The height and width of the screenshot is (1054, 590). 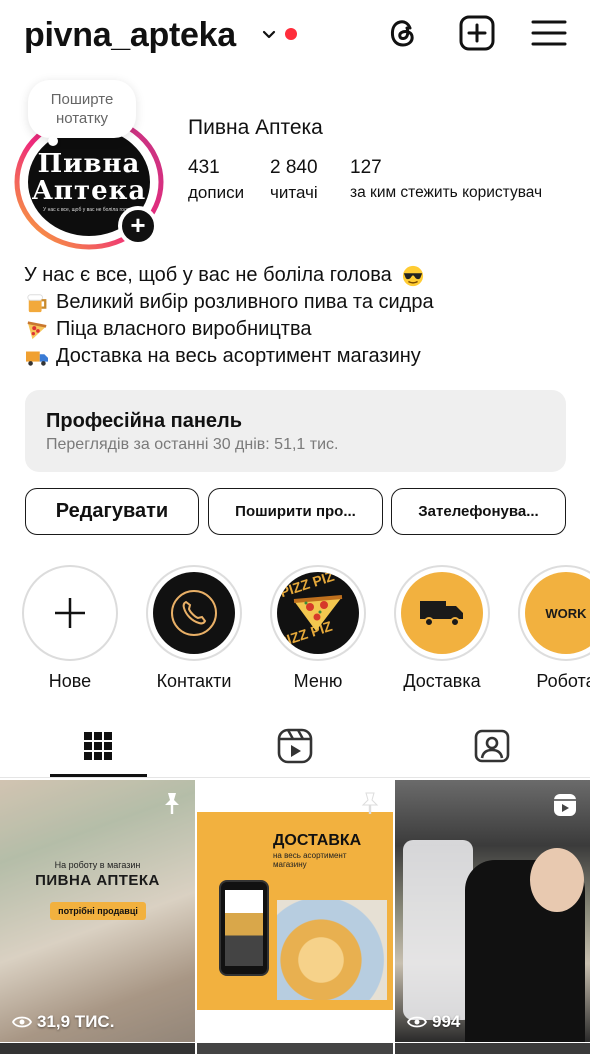 What do you see at coordinates (269, 35) in the screenshot?
I see `chevron-down-icon` at bounding box center [269, 35].